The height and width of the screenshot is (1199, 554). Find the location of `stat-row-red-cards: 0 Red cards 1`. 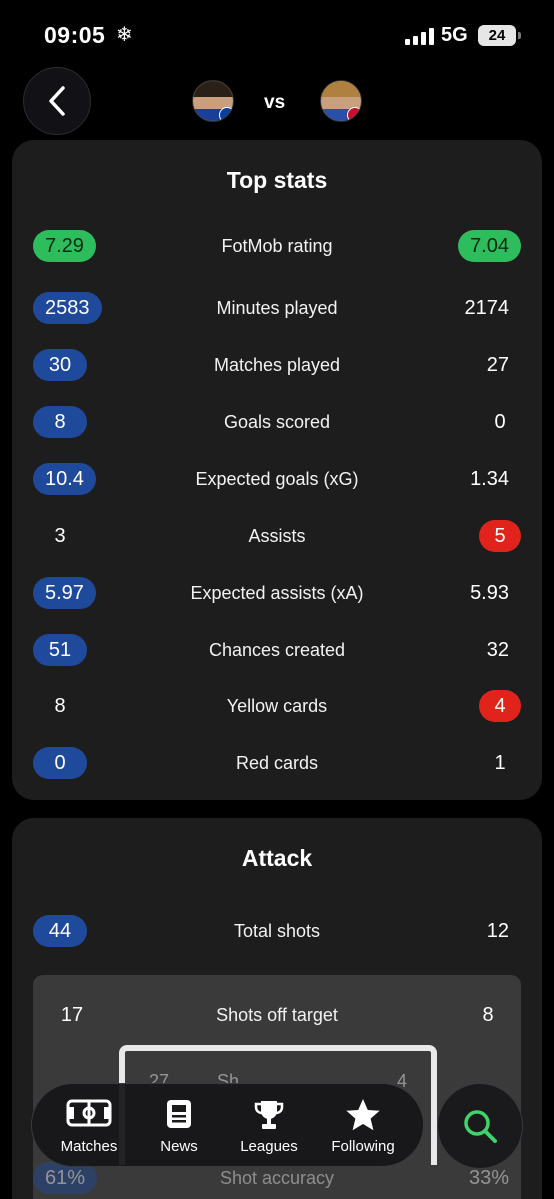

stat-row-red-cards: 0 Red cards 1 is located at coordinates (277, 763).